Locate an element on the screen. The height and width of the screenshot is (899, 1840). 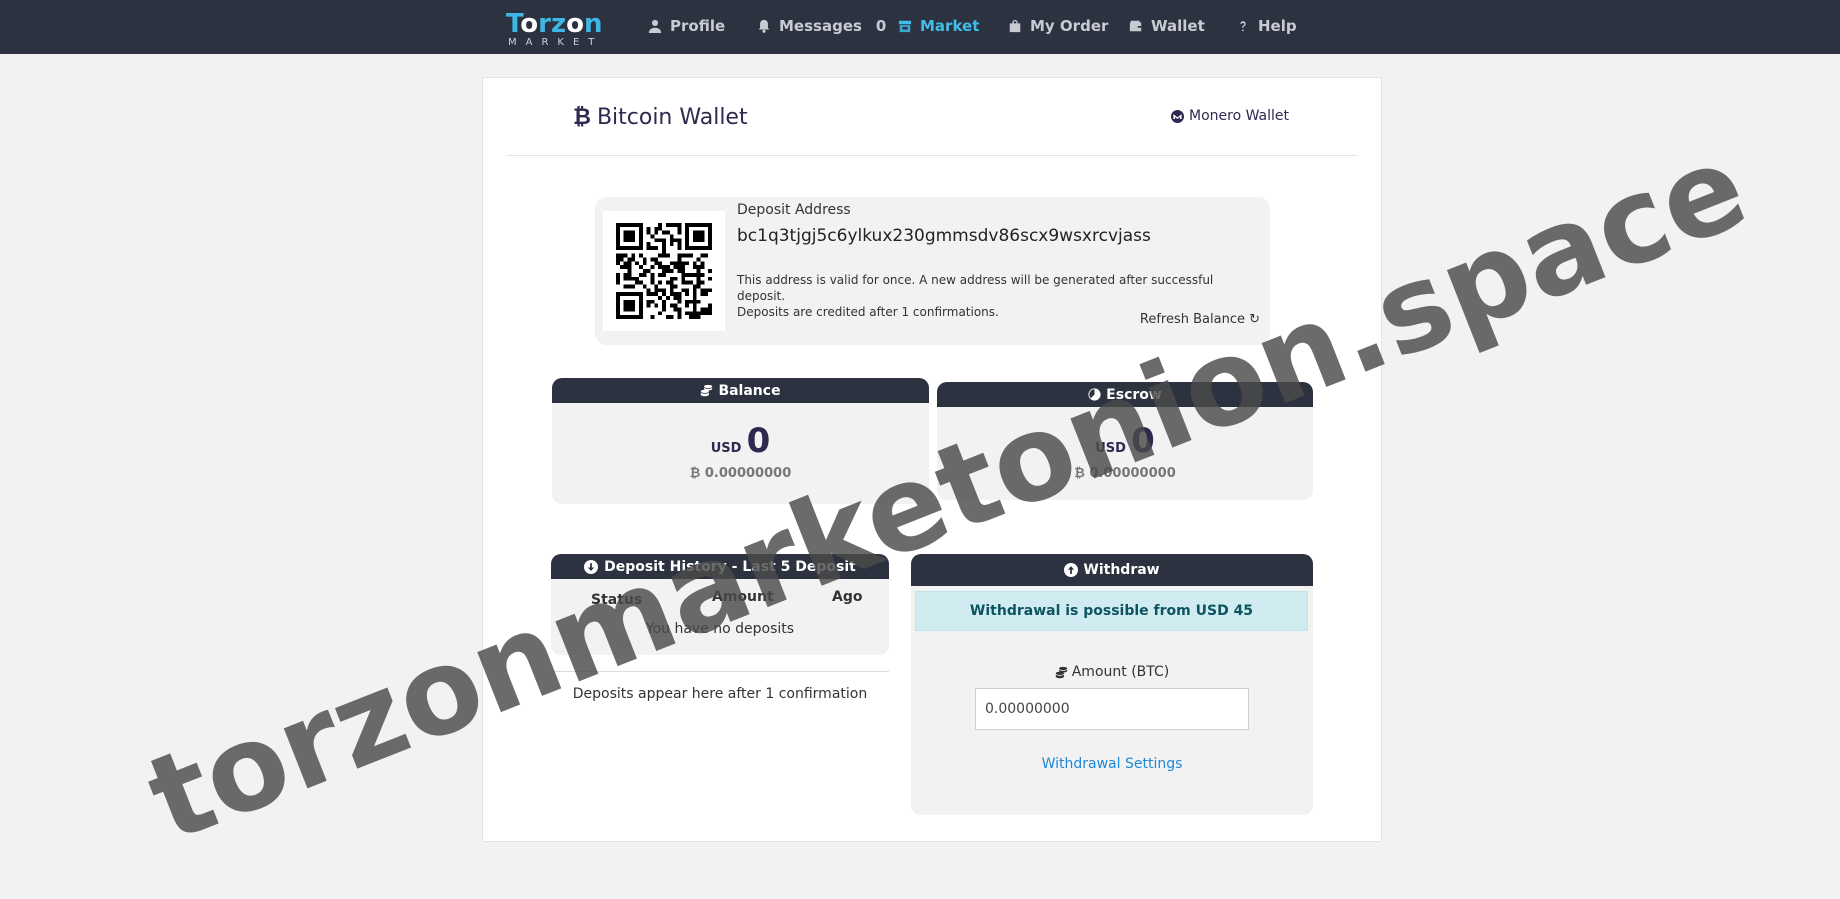
amount-btc-input is located at coordinates (1112, 709).